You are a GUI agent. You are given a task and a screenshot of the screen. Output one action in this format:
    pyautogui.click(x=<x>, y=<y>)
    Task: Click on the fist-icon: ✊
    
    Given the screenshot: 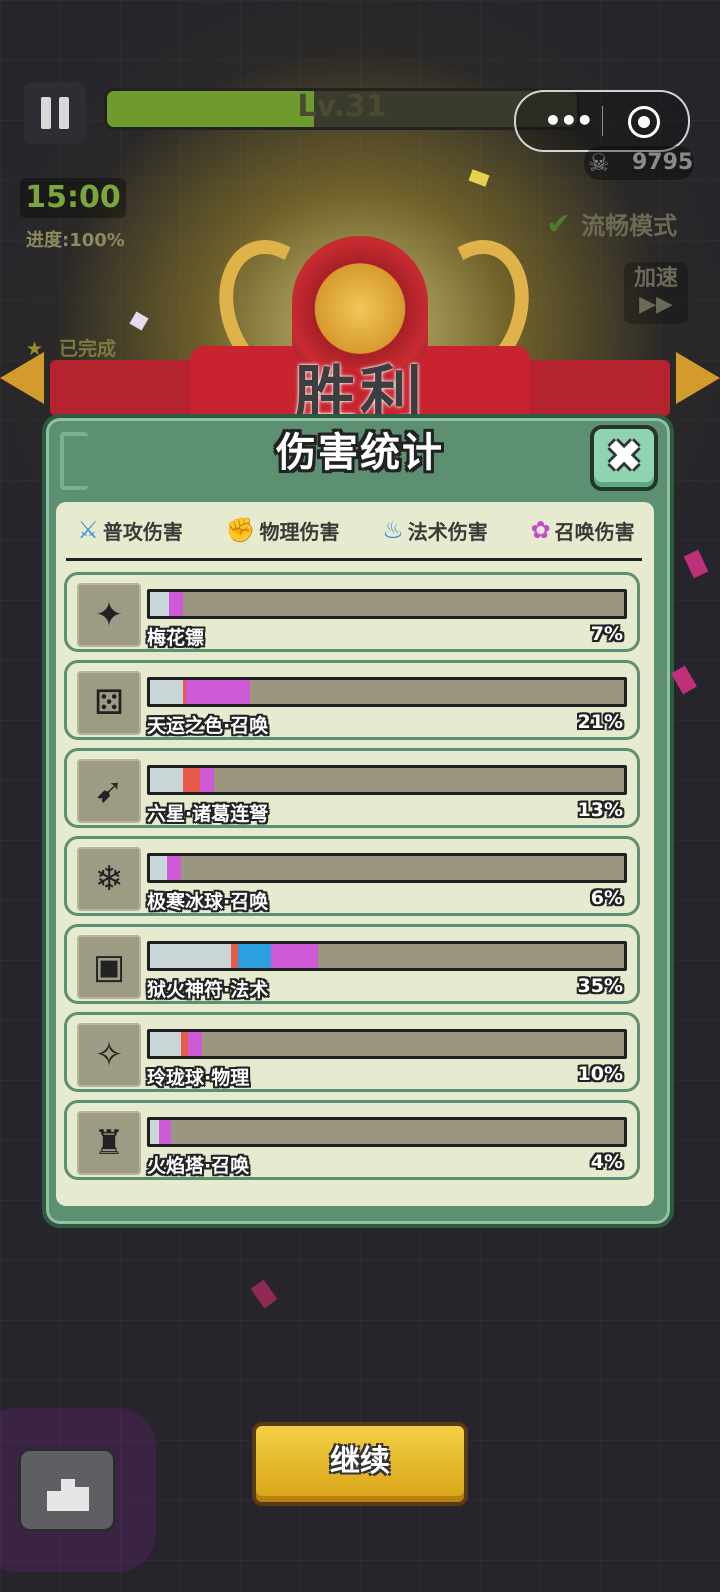 What is the action you would take?
    pyautogui.click(x=240, y=530)
    